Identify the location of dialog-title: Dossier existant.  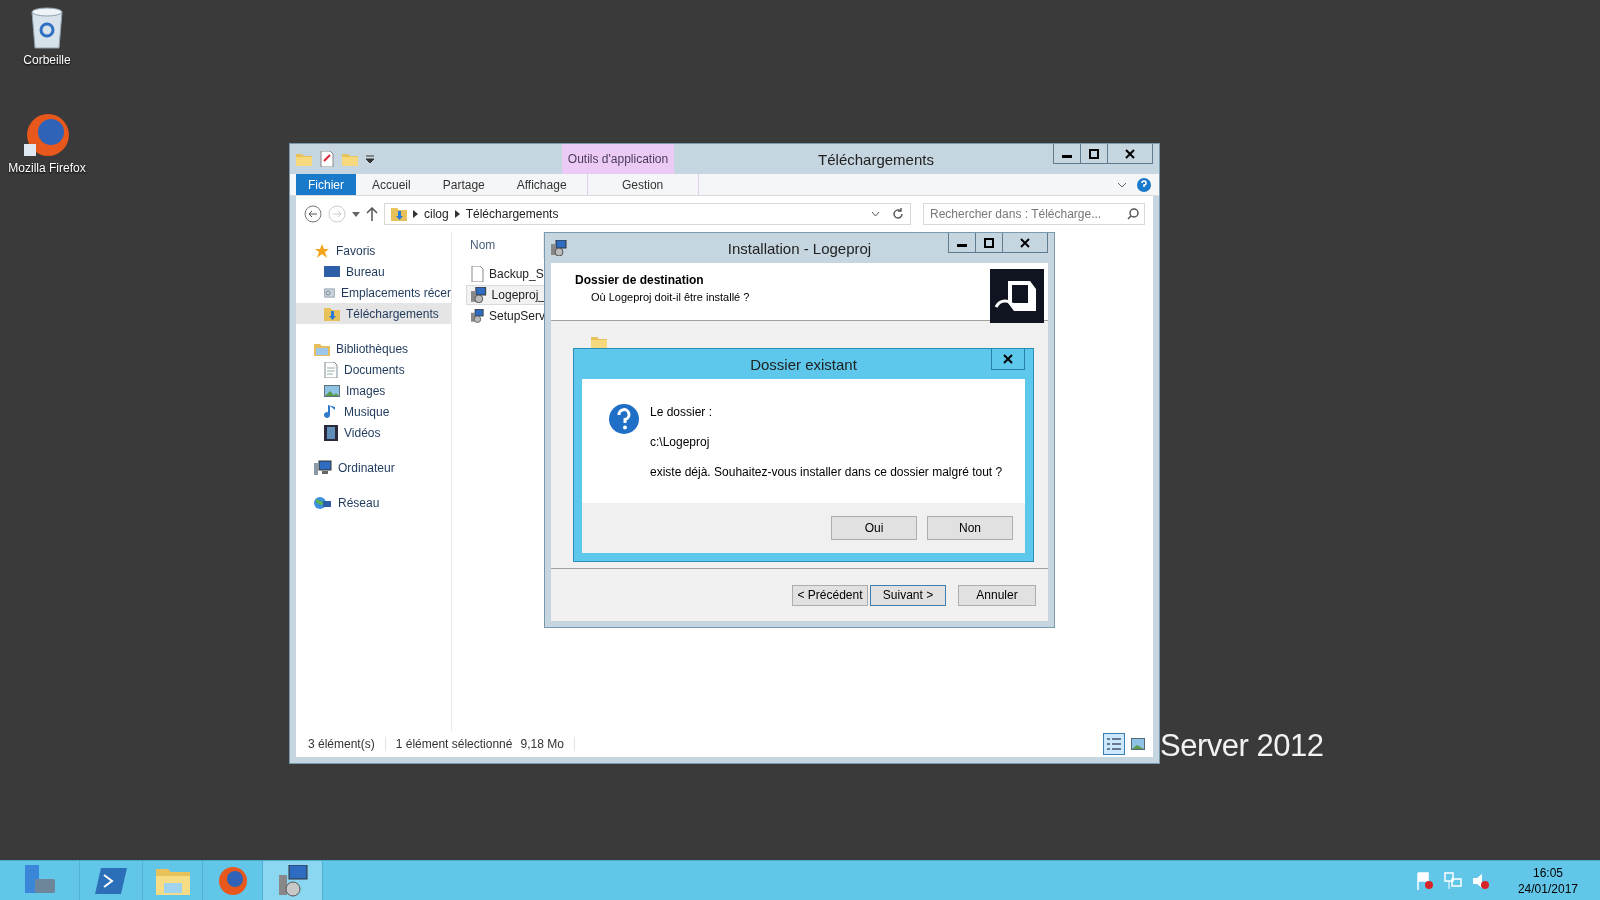
(803, 364).